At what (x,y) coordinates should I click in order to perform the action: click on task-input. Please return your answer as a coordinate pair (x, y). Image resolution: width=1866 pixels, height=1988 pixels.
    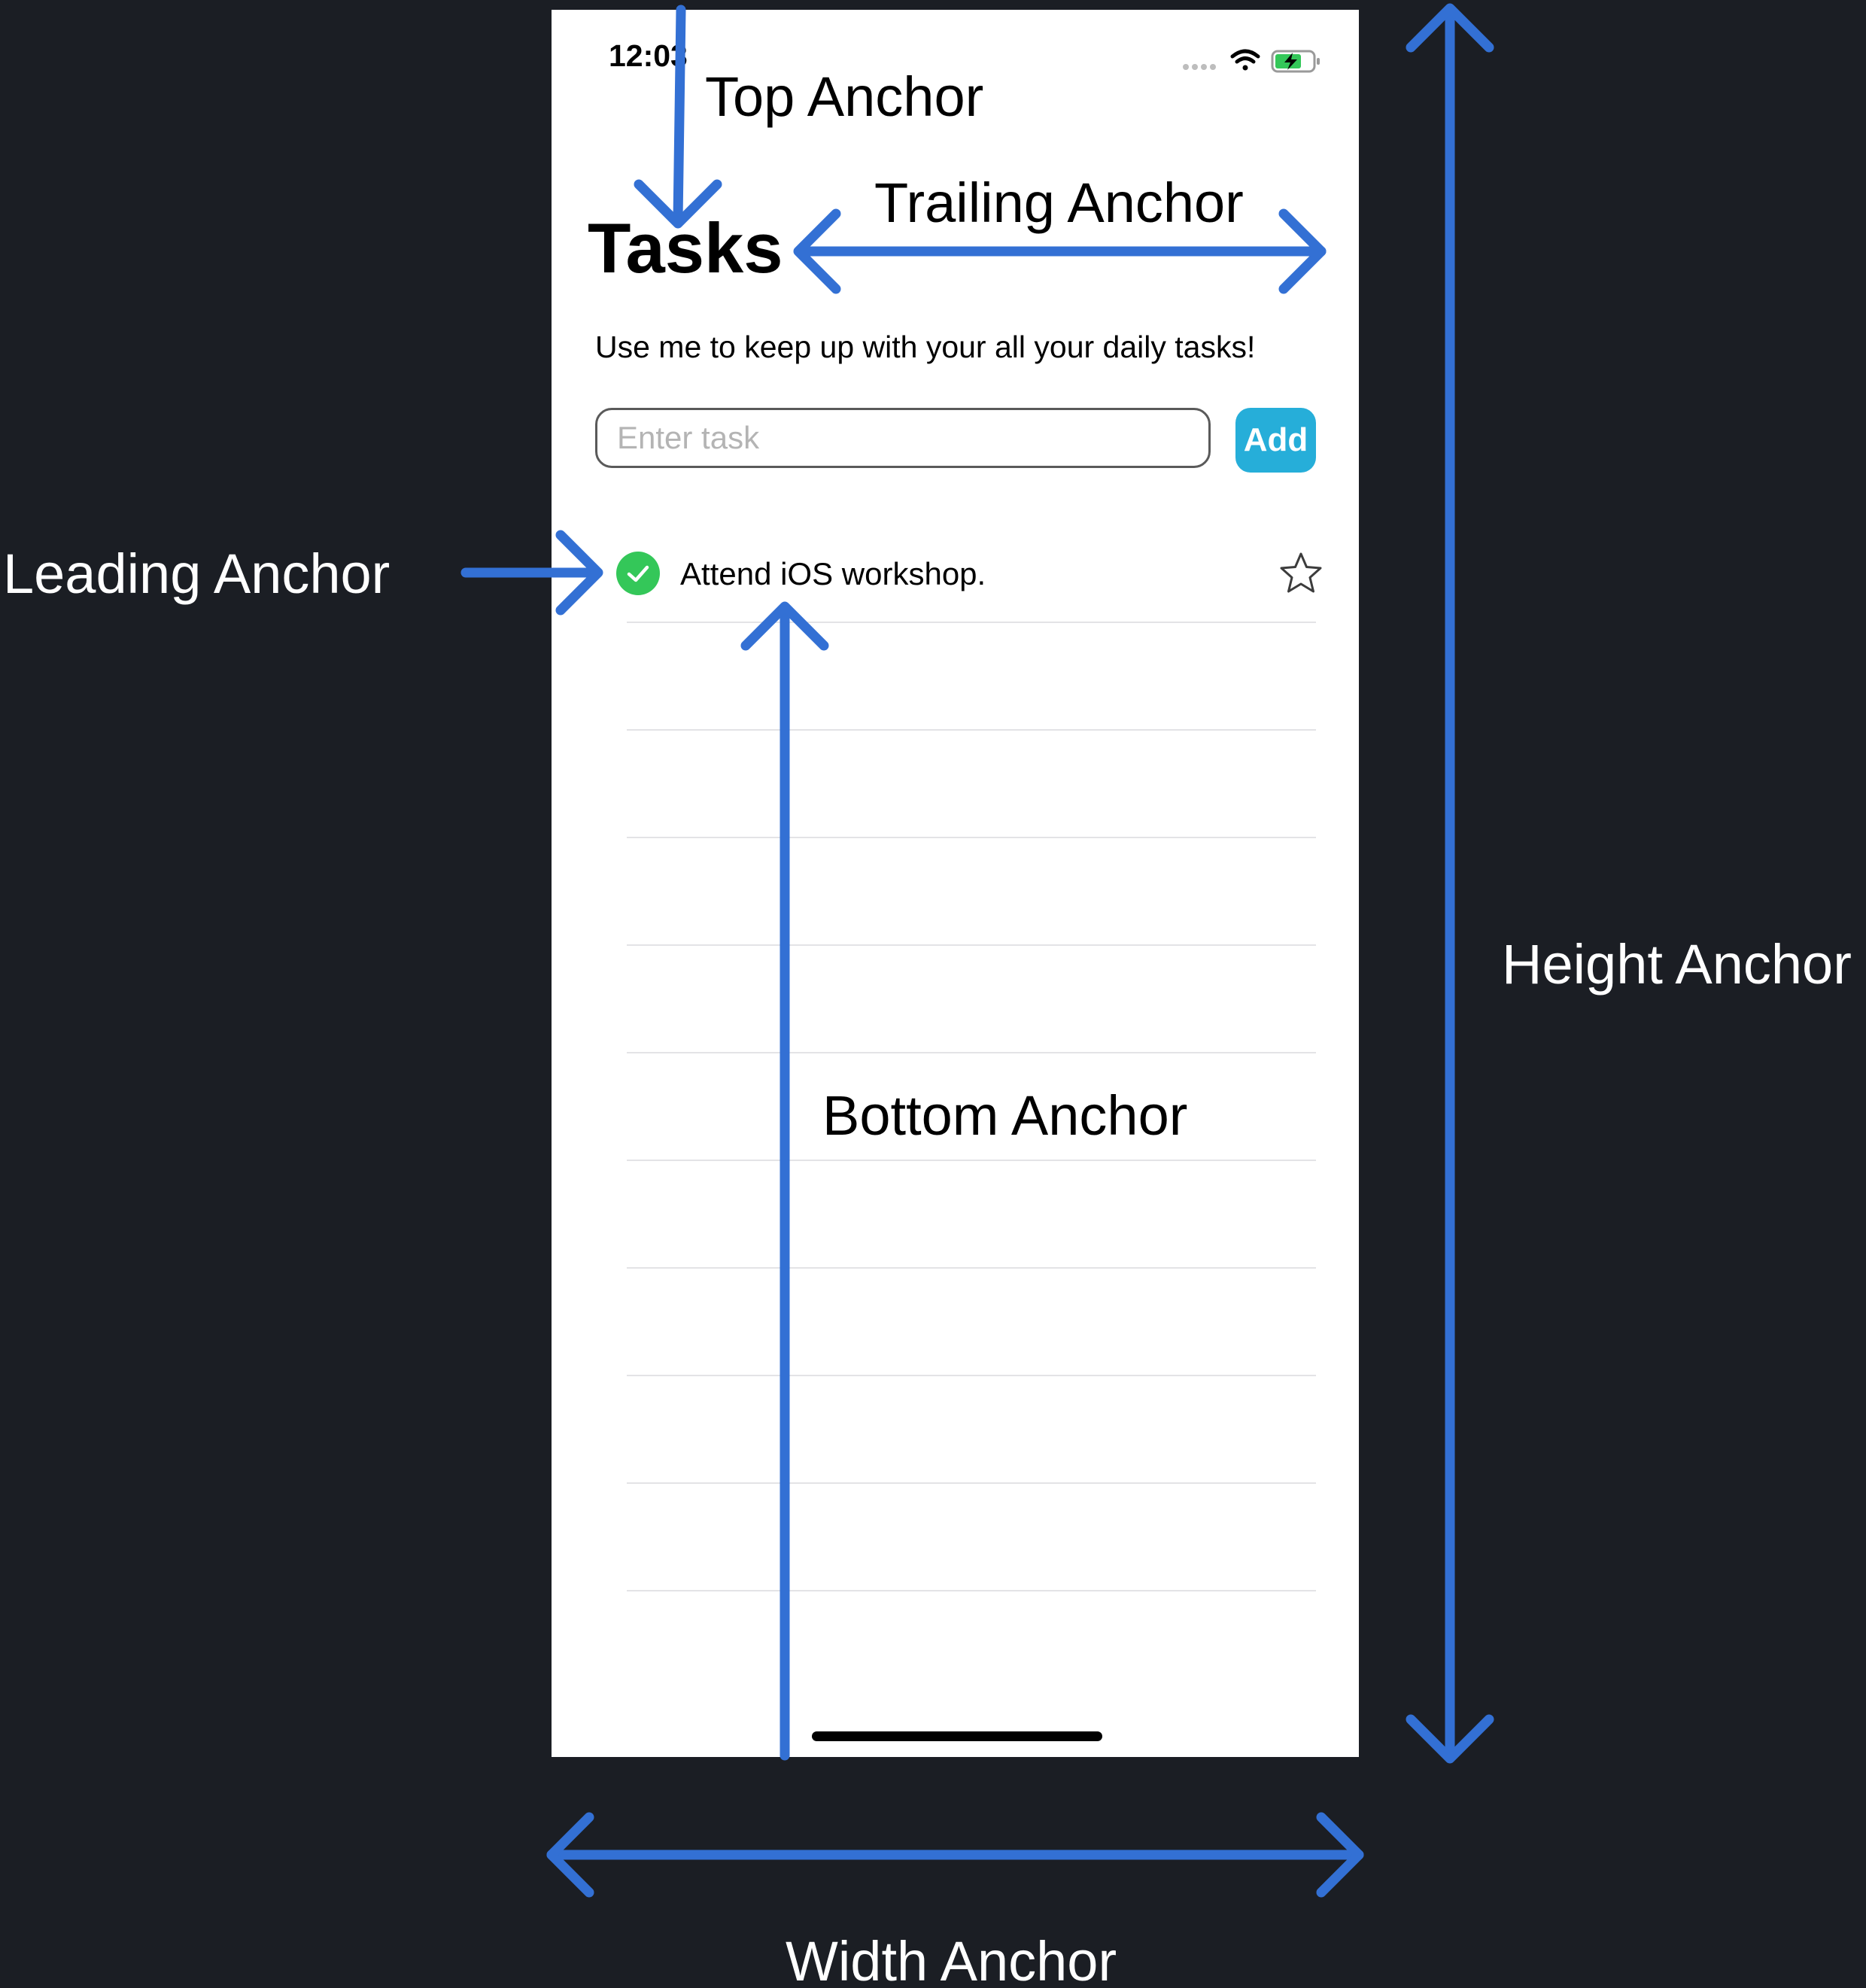
    Looking at the image, I should click on (903, 438).